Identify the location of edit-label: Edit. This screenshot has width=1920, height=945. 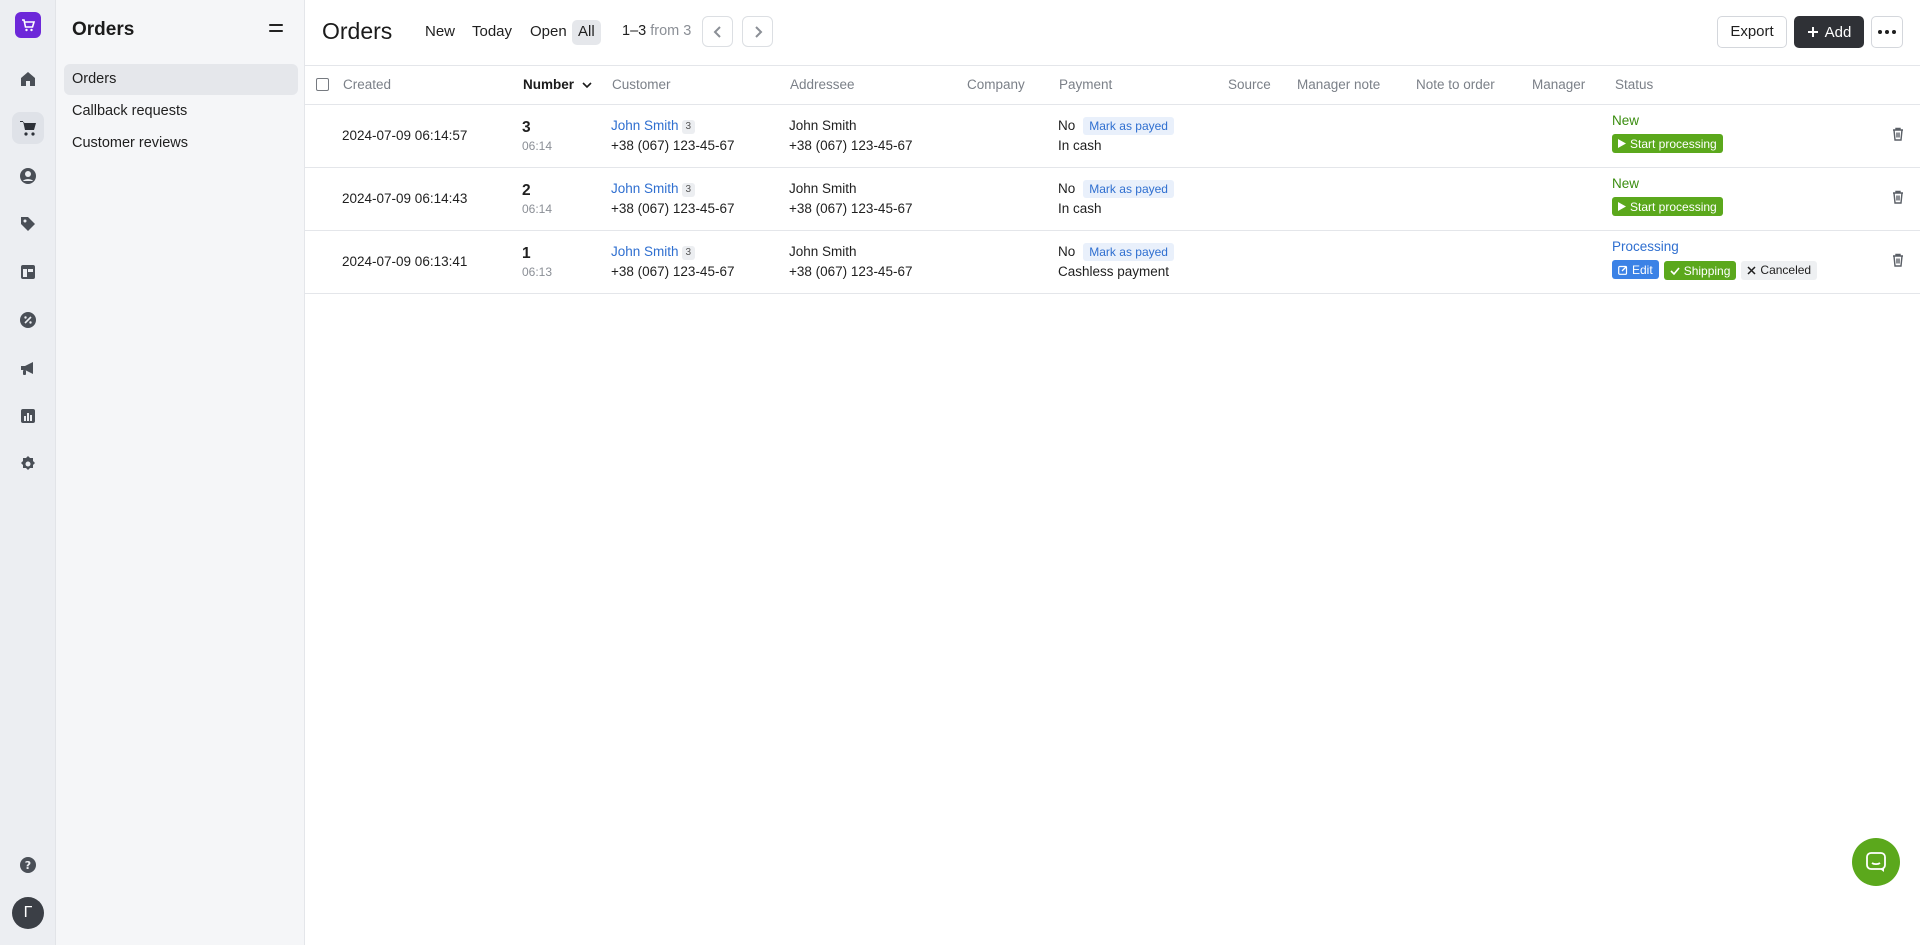
(1642, 269).